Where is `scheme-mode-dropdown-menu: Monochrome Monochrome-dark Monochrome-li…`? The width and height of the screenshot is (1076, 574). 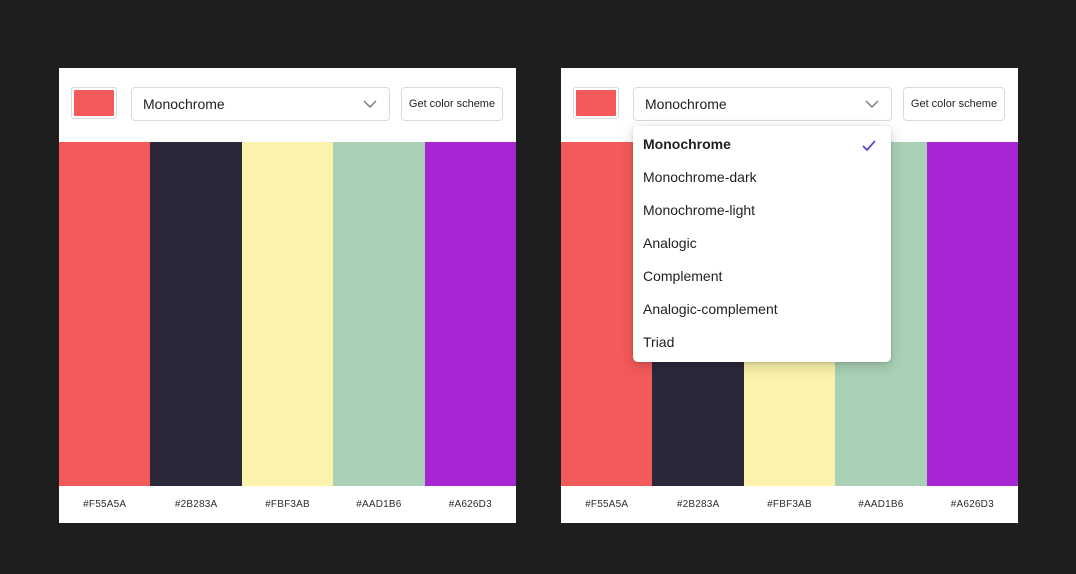 scheme-mode-dropdown-menu: Monochrome Monochrome-dark Monochrome-li… is located at coordinates (762, 244).